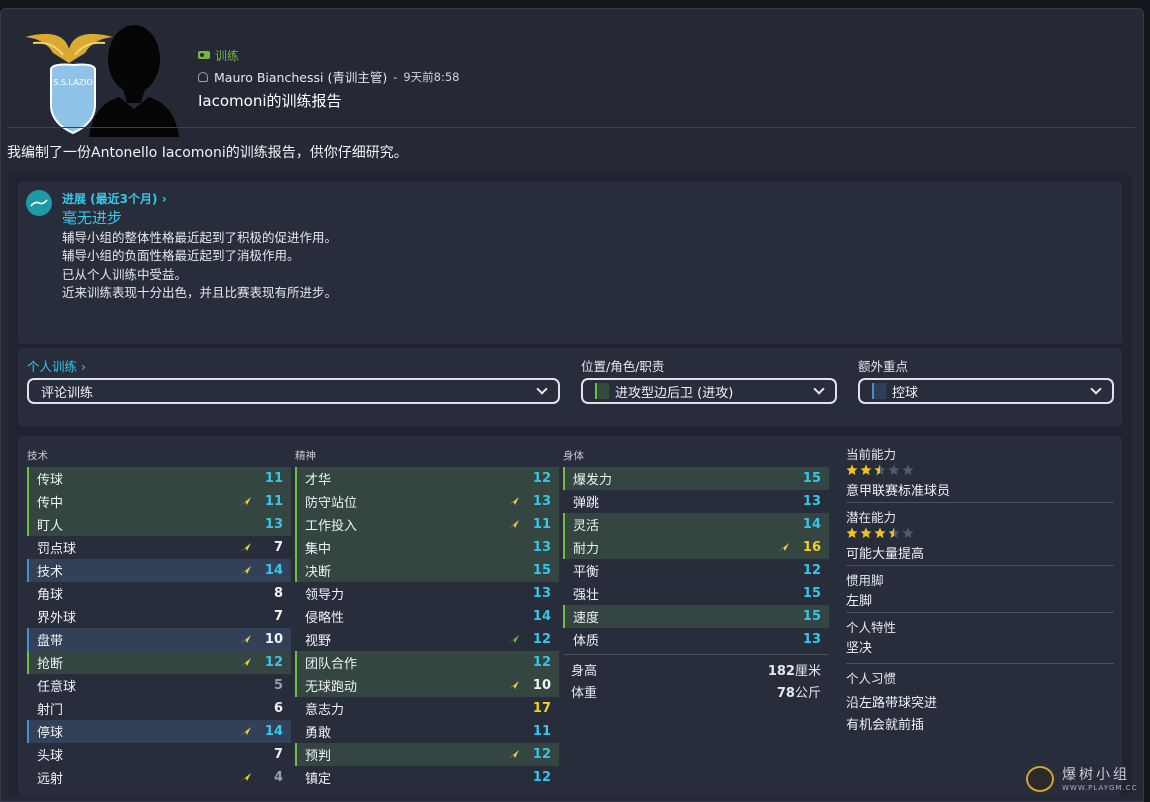  I want to click on attribute-name: 远射, so click(50, 779).